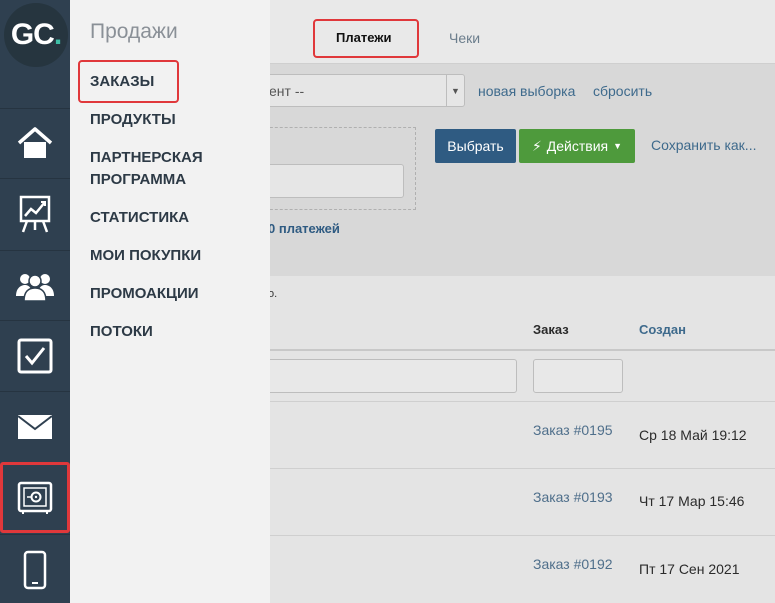 This screenshot has width=775, height=603. What do you see at coordinates (133, 120) in the screenshot?
I see `flyout-item-products: ПРОДУКТЫ` at bounding box center [133, 120].